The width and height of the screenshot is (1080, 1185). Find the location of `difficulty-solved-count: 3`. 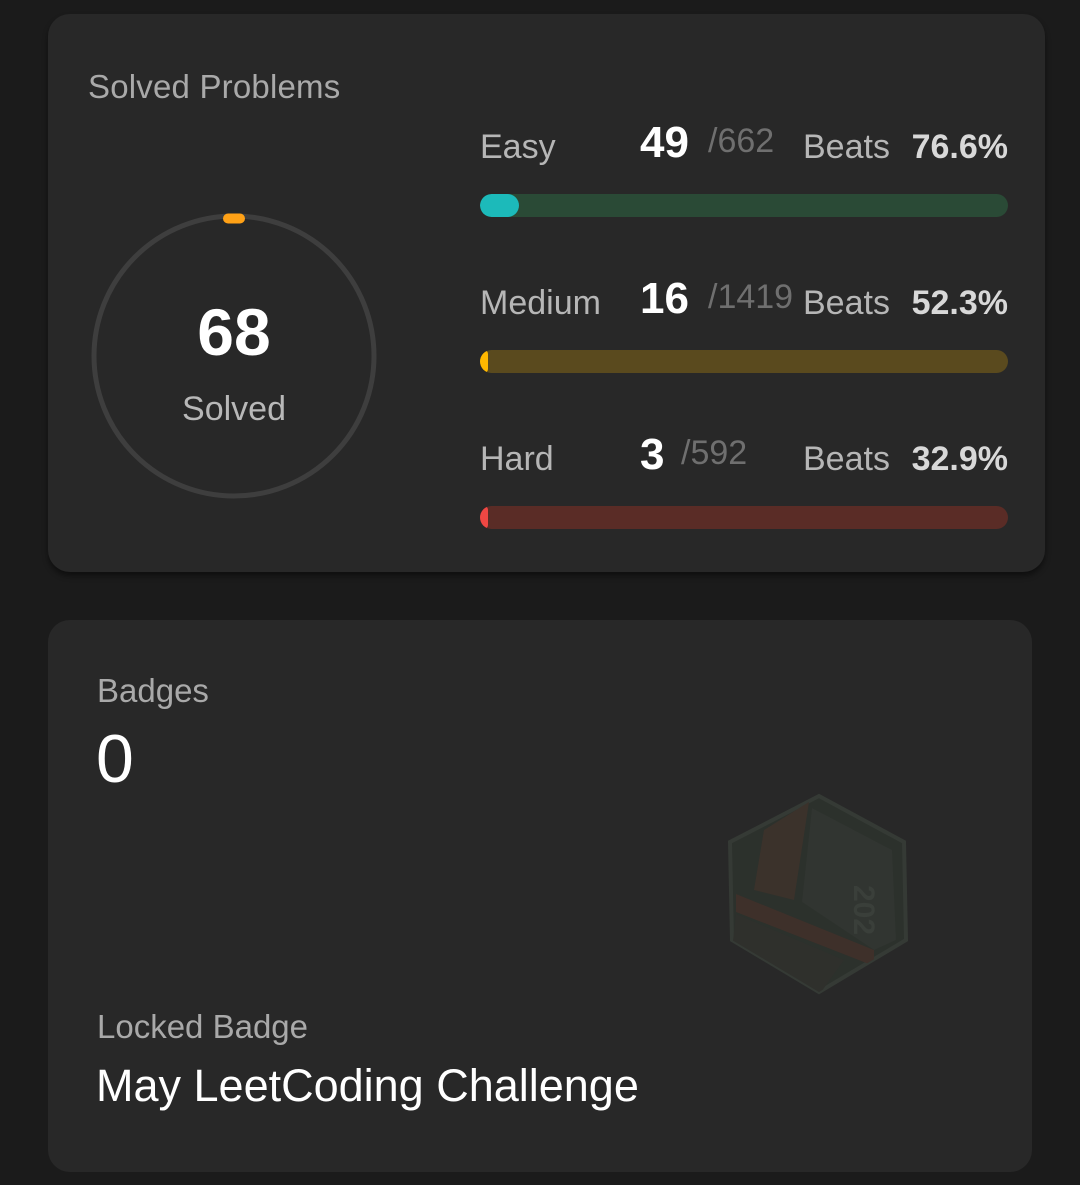

difficulty-solved-count: 3 is located at coordinates (652, 454).